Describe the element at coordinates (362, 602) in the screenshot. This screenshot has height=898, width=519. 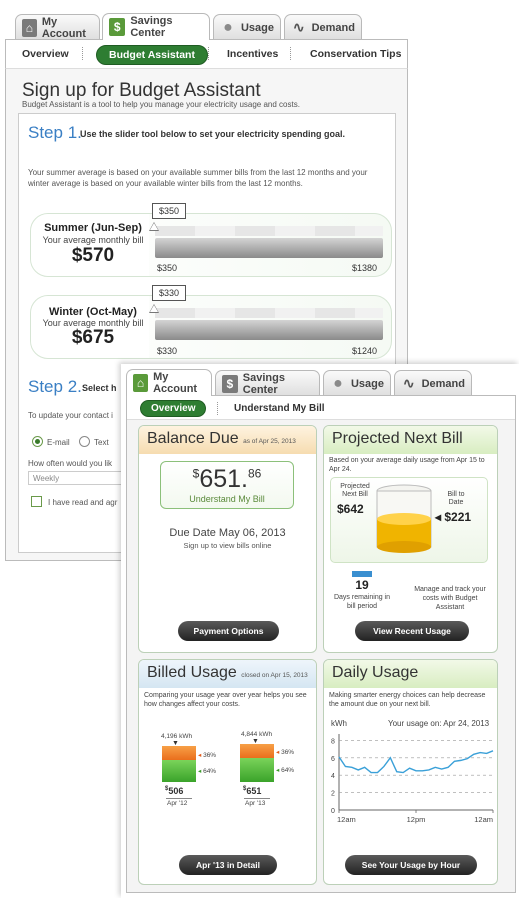
I see `days-label: Days remaining in bill period` at that location.